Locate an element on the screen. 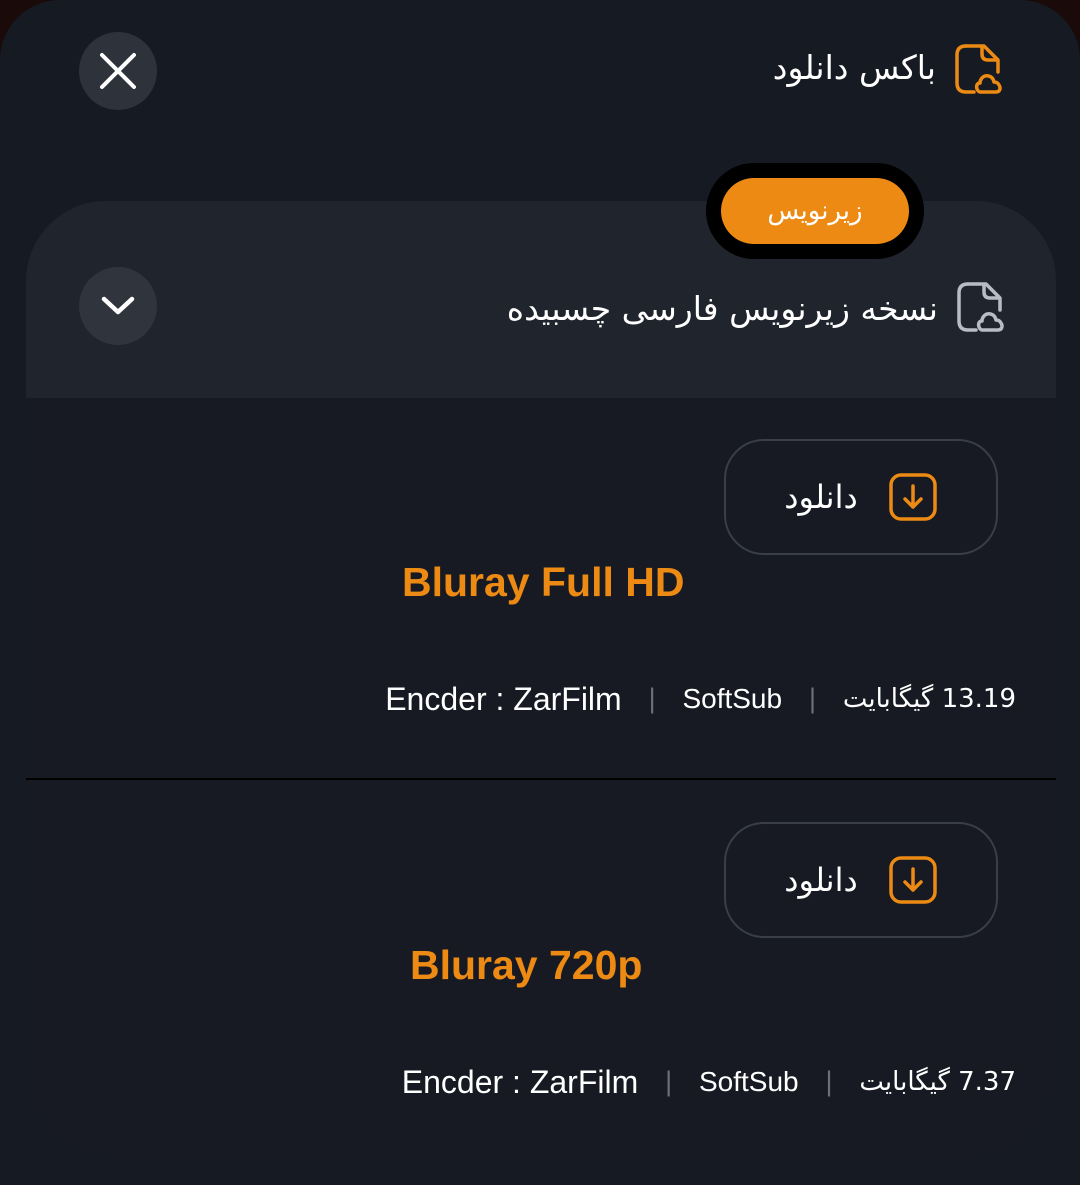 Image resolution: width=1080 pixels, height=1185 pixels. file-size: 7.37 گیگابایت is located at coordinates (937, 1082).